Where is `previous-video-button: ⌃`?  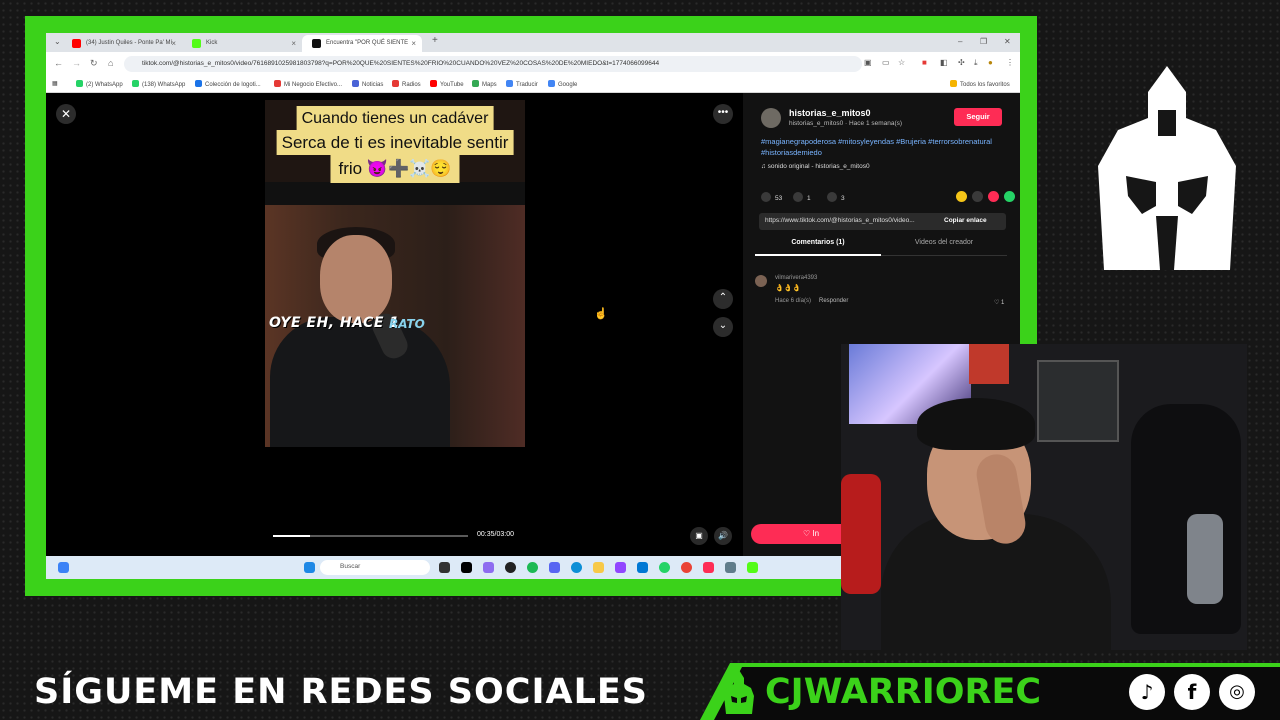 previous-video-button: ⌃ is located at coordinates (723, 299).